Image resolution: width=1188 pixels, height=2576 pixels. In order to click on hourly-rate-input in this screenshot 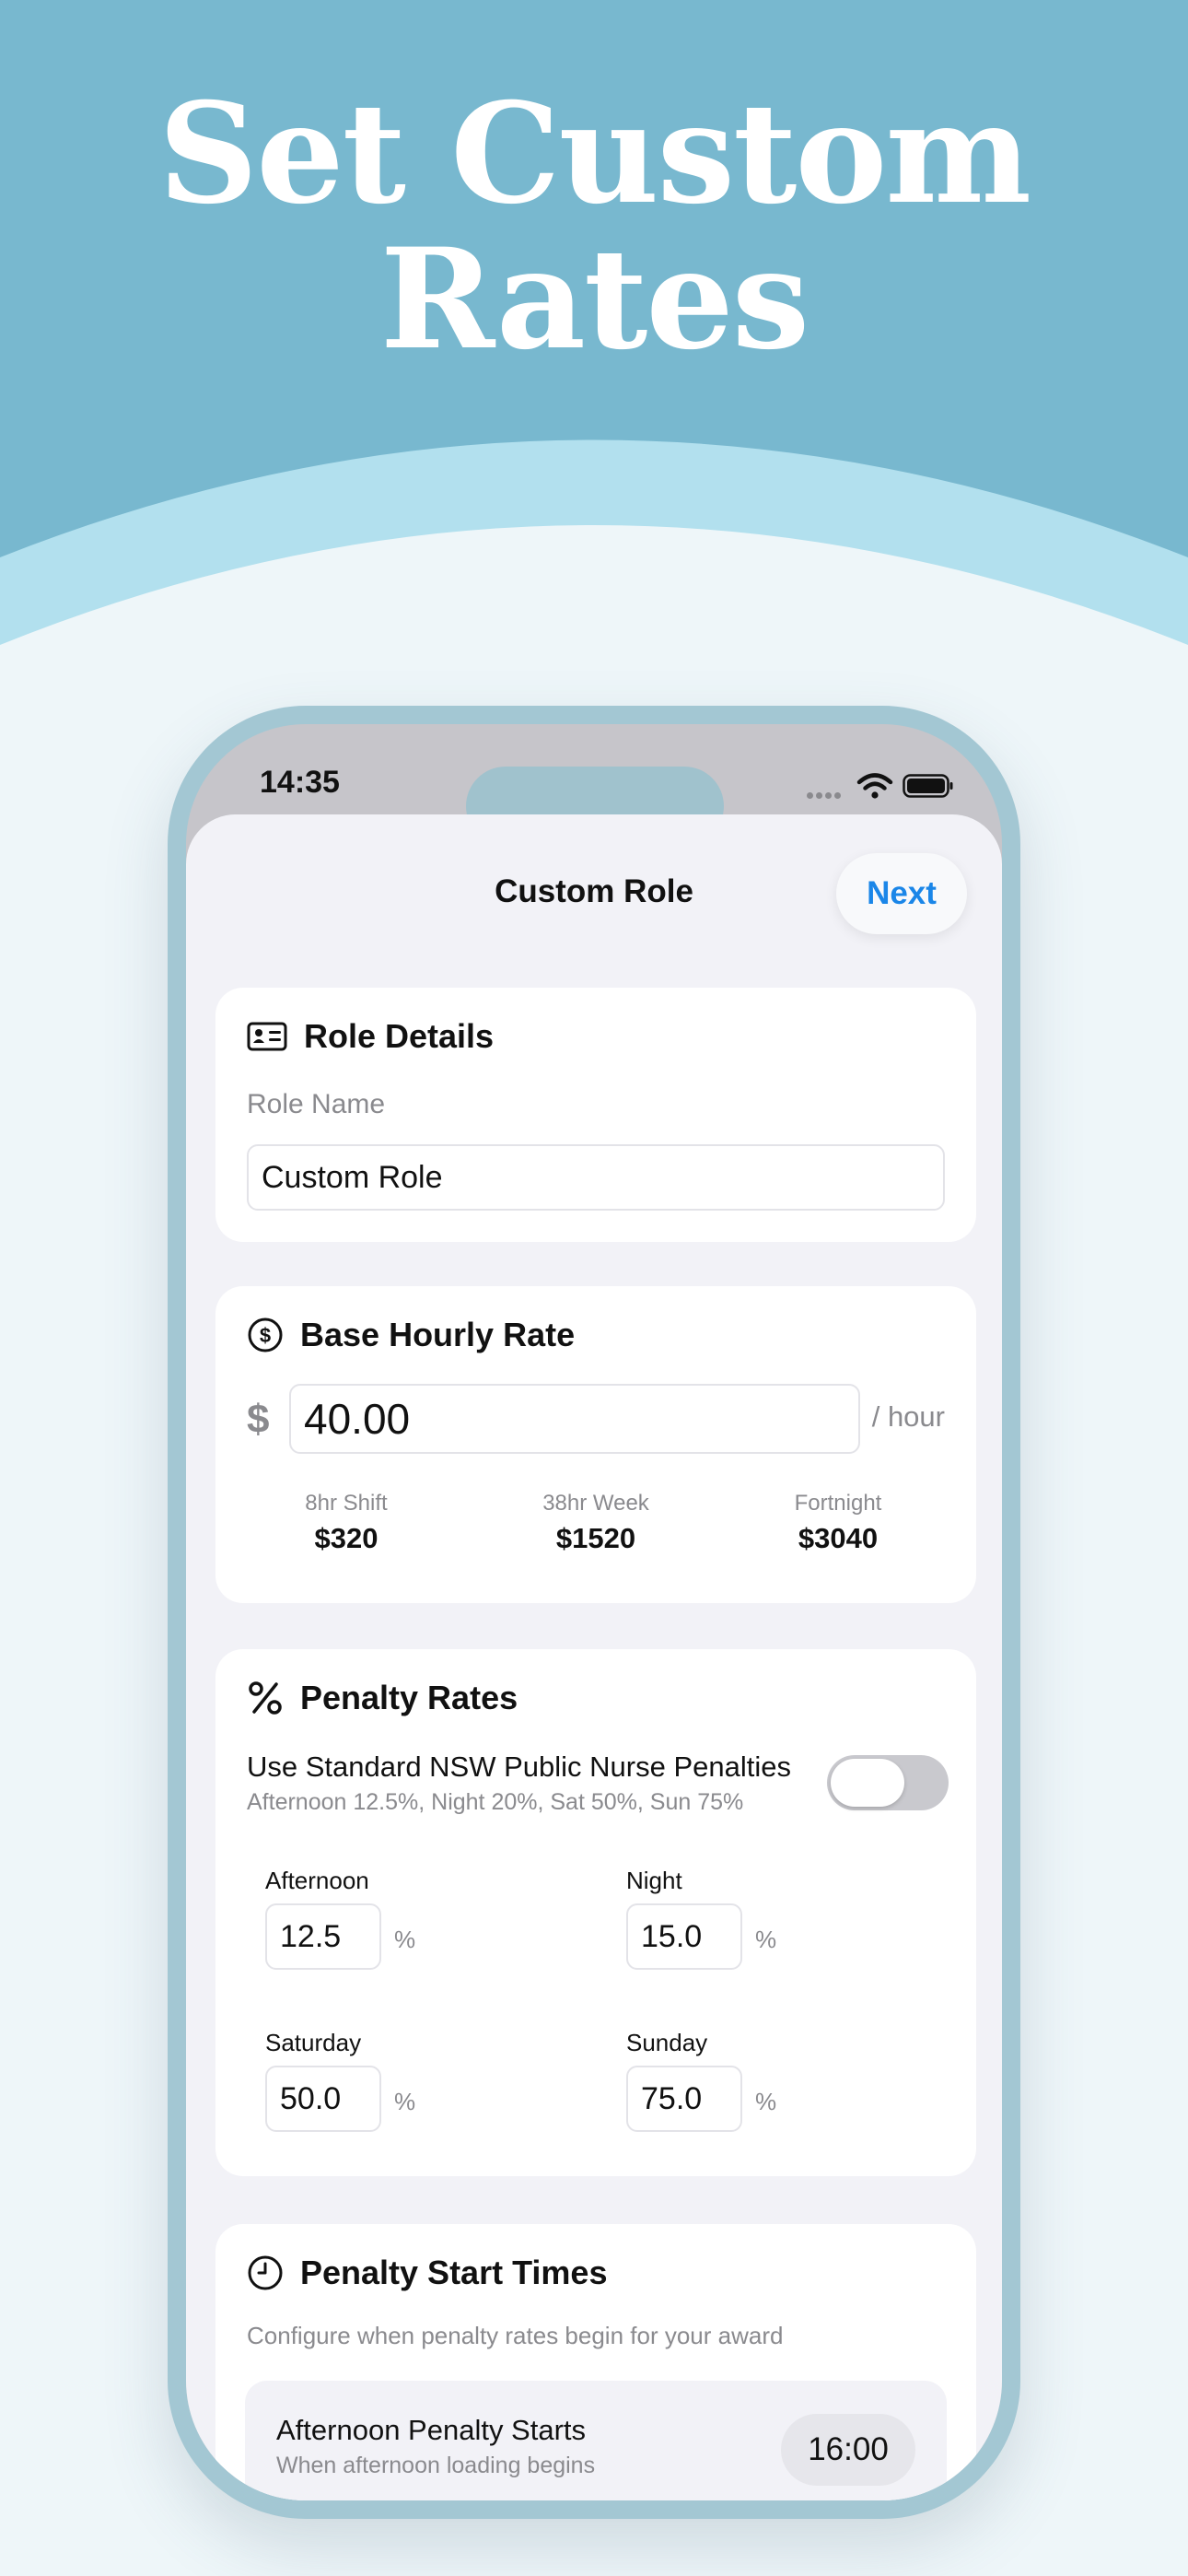, I will do `click(574, 1419)`.